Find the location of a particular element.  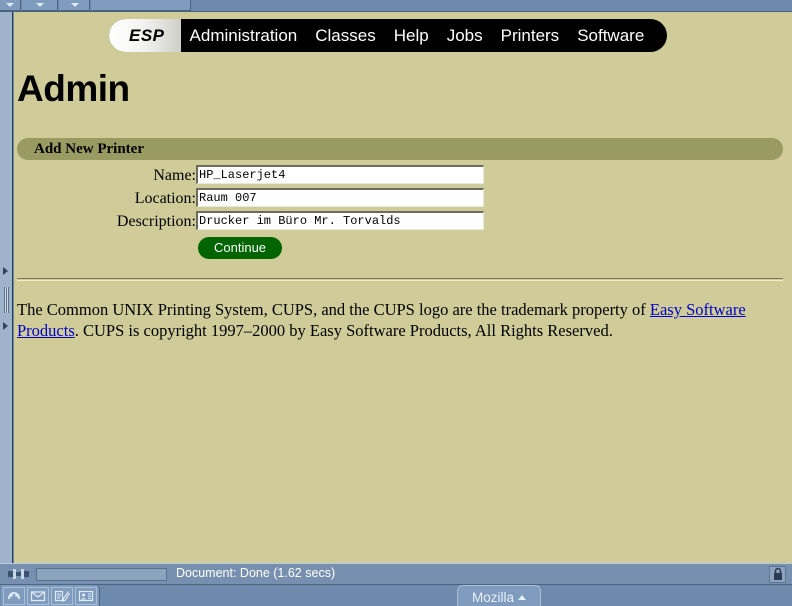

form-actions: Continue is located at coordinates (403, 248).